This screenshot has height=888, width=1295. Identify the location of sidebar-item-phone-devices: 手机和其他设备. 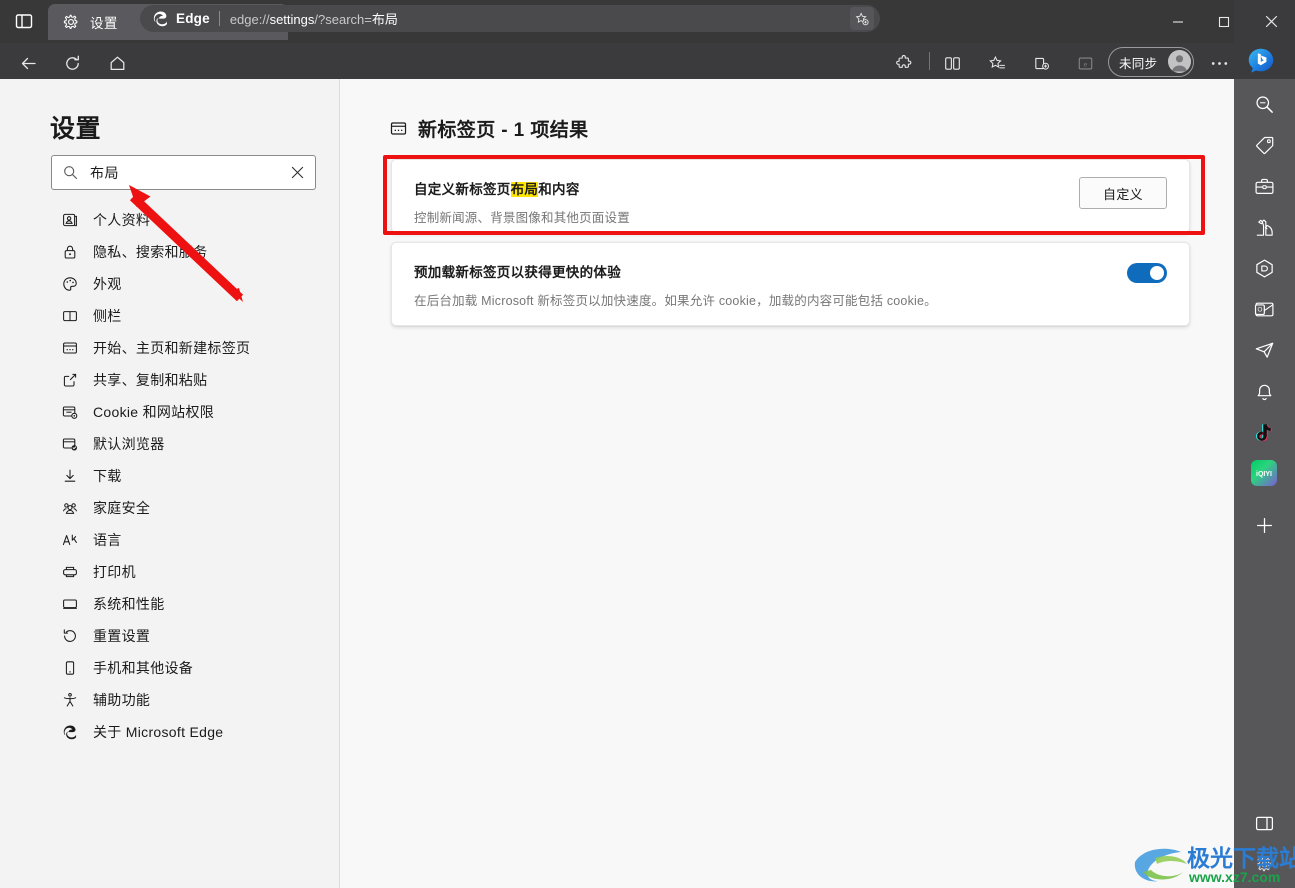
(191, 668).